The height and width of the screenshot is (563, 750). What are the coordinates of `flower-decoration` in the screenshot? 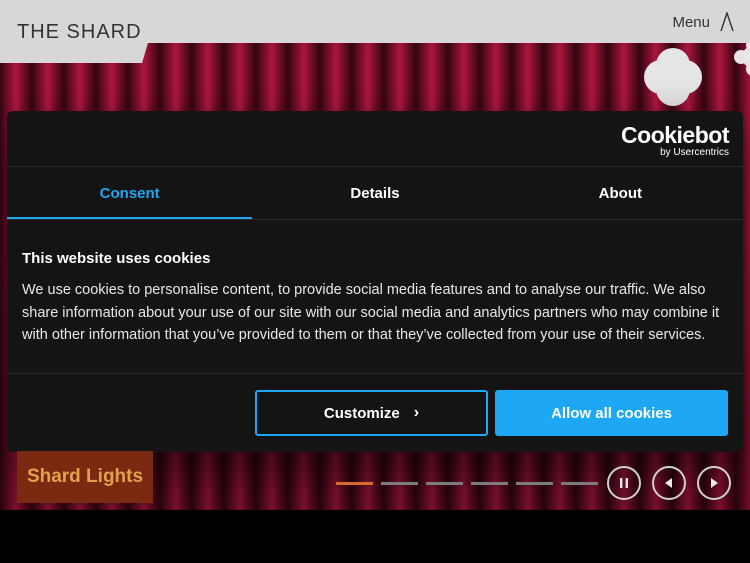 It's located at (673, 77).